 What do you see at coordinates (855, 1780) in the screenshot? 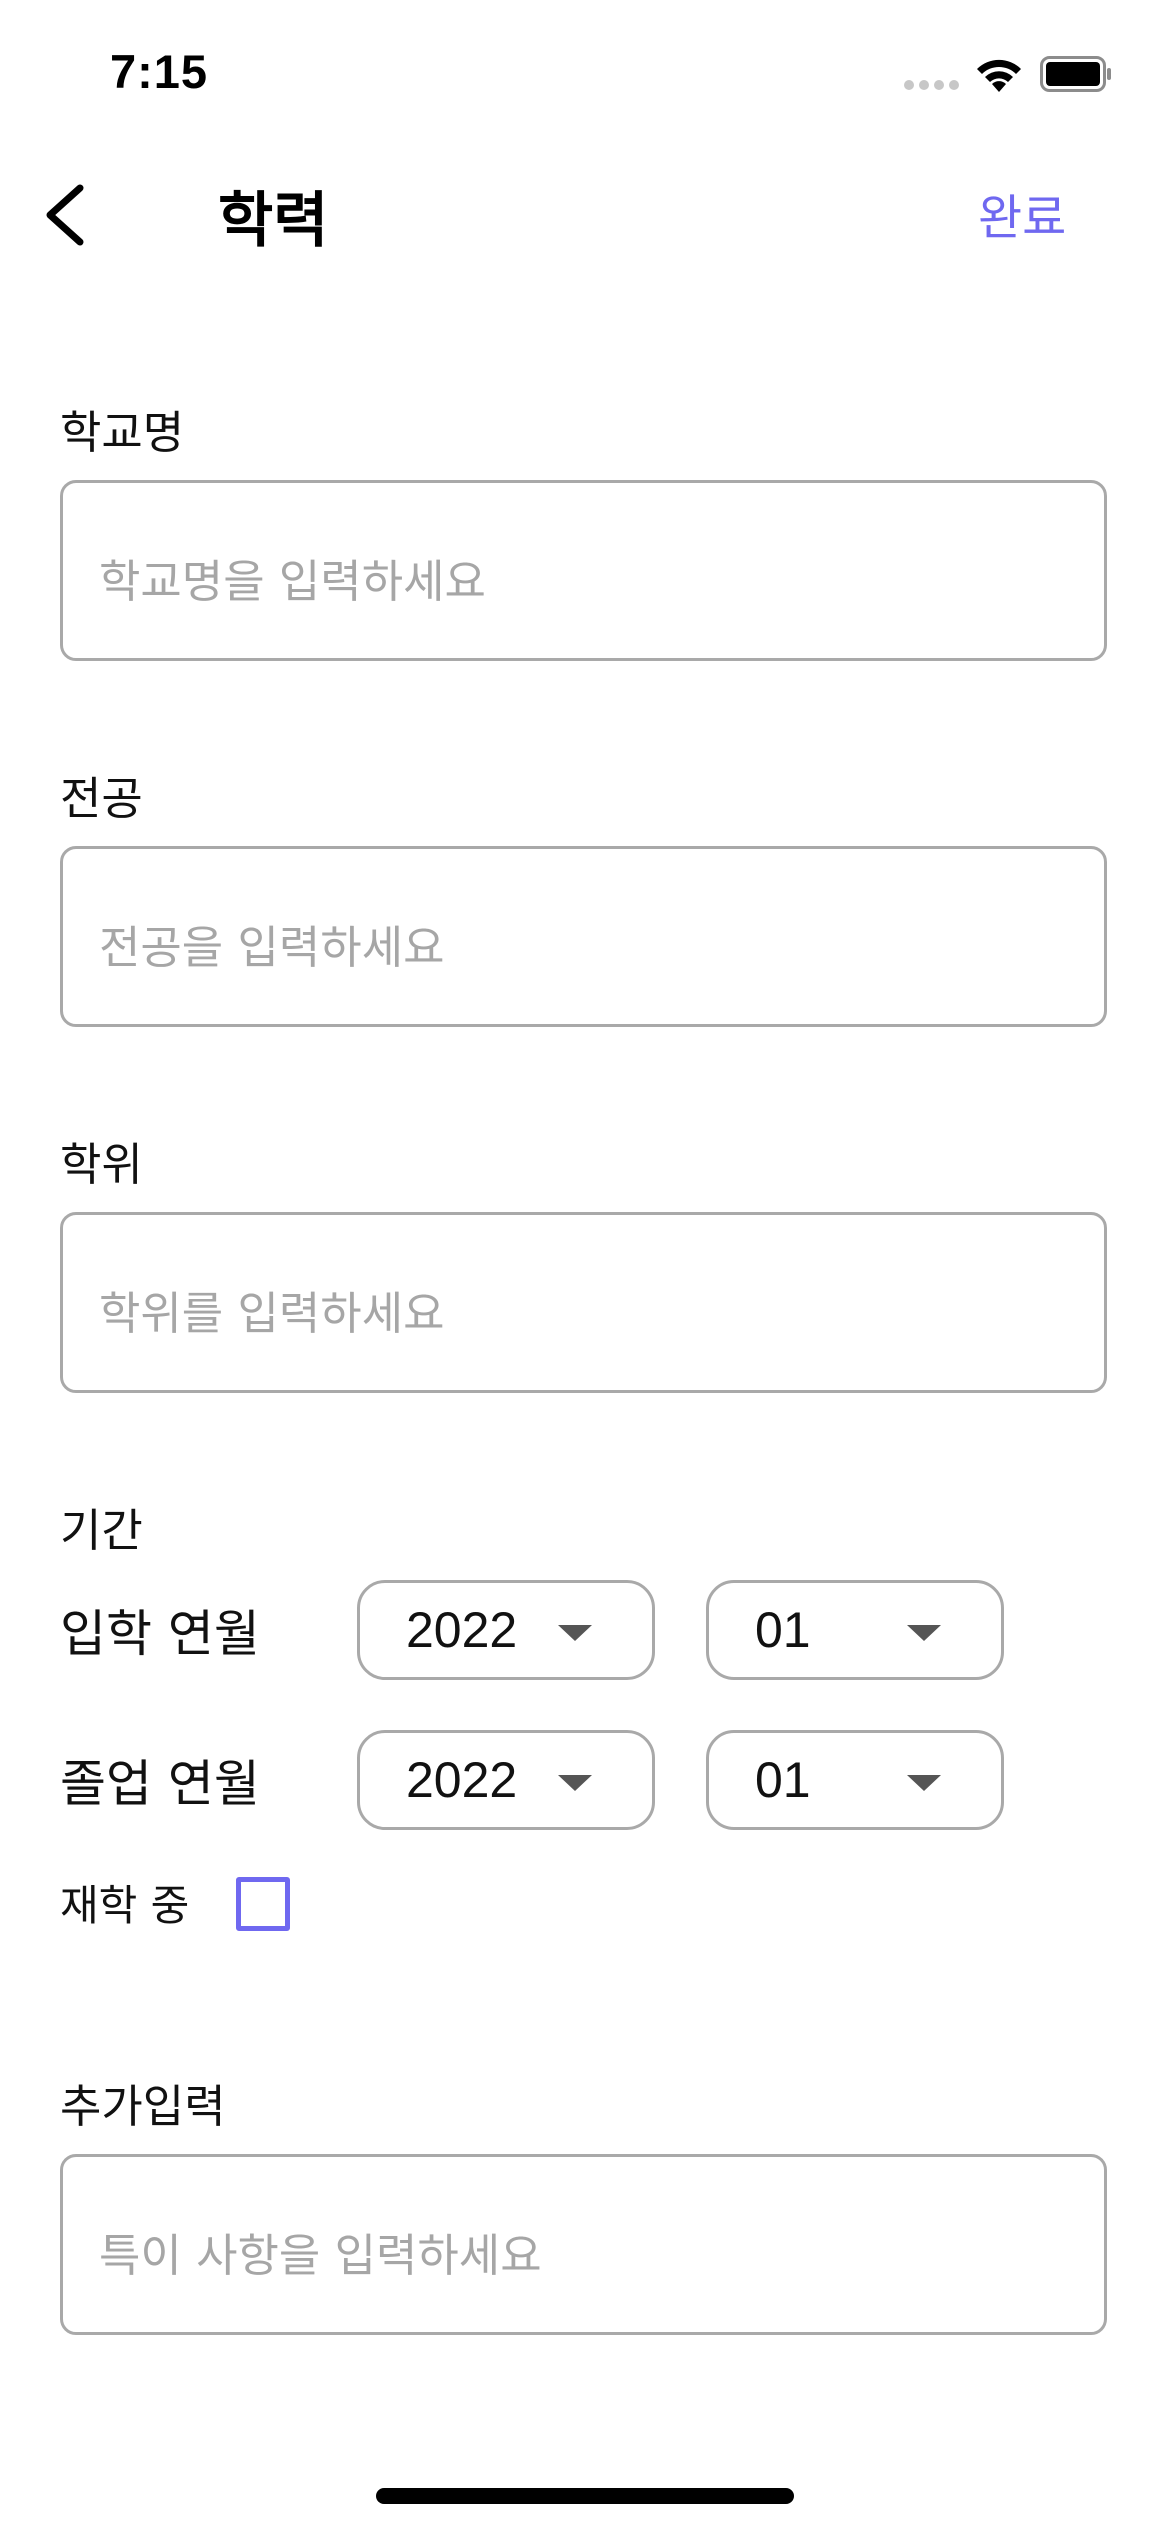
I see `graduation-month-dropdown: 01` at bounding box center [855, 1780].